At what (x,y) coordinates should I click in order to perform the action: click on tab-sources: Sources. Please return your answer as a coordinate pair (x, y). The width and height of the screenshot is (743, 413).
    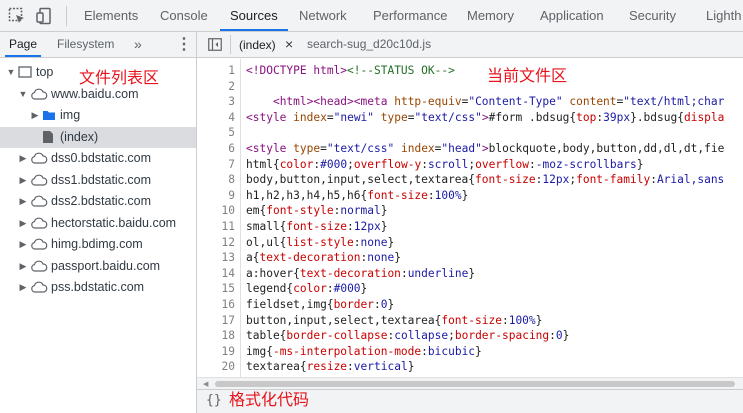
    Looking at the image, I should click on (254, 15).